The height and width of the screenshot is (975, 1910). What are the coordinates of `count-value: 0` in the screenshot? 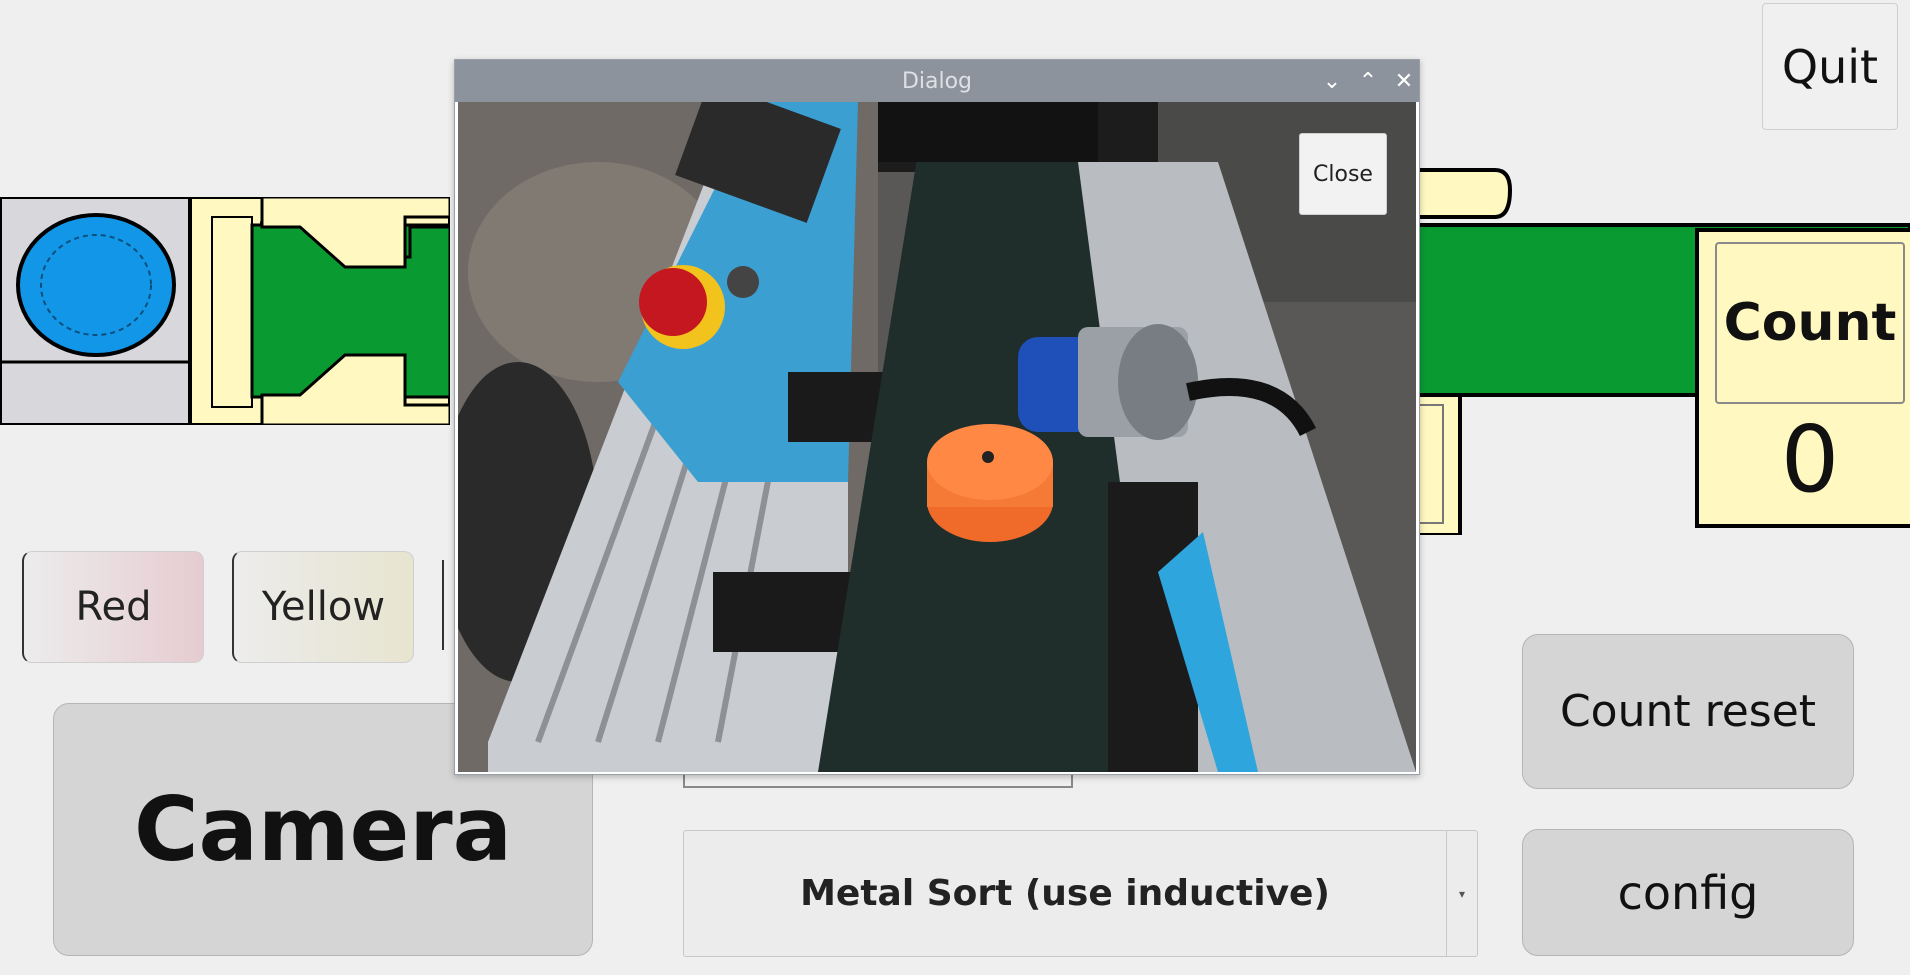 It's located at (1810, 459).